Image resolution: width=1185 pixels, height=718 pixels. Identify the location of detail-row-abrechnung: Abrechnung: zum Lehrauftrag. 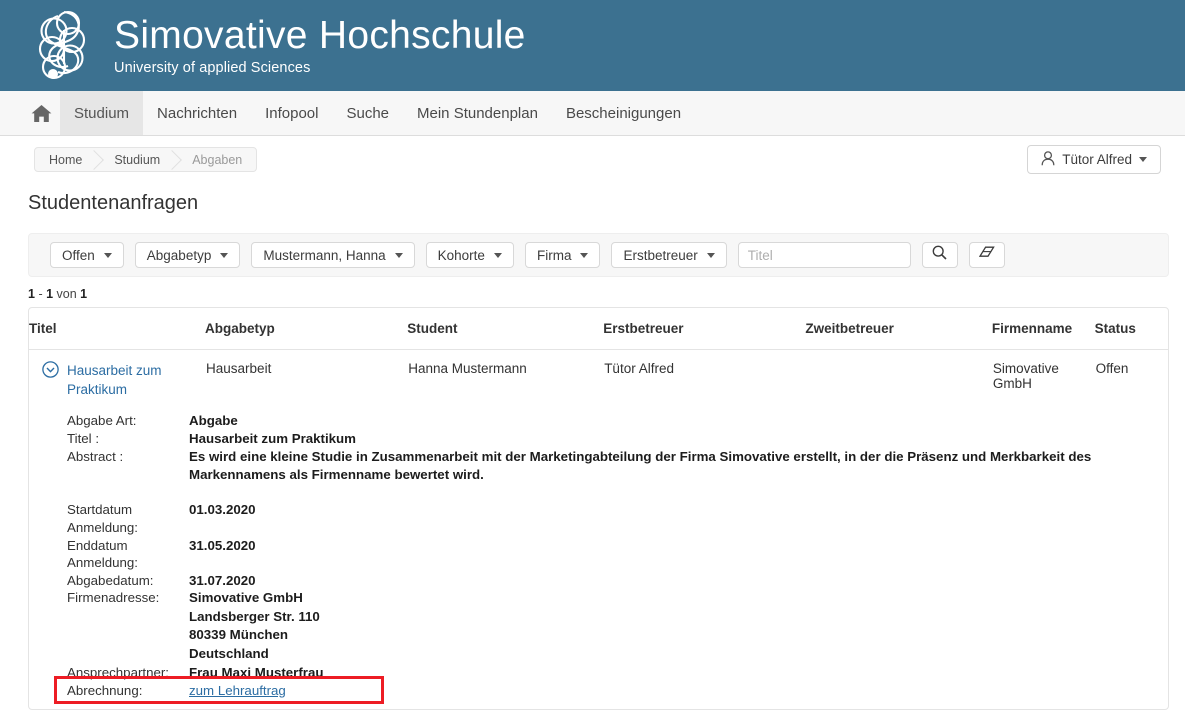
(598, 690).